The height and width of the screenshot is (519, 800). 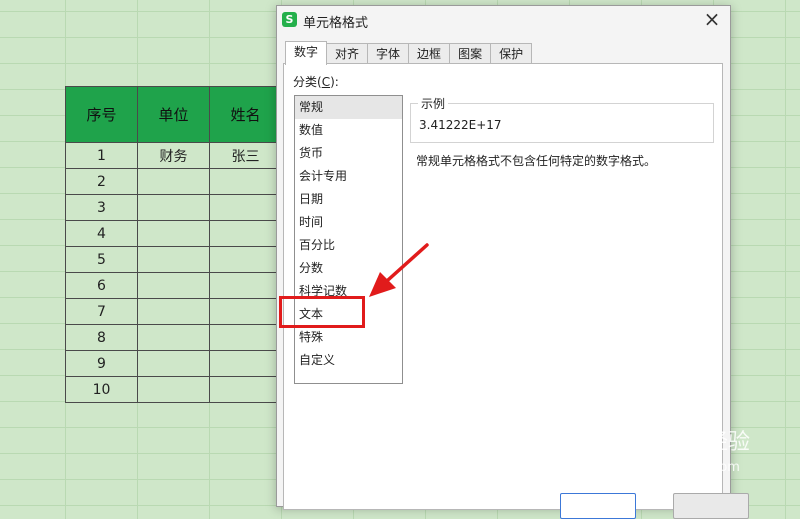 What do you see at coordinates (101, 207) in the screenshot?
I see `table-cell: 3` at bounding box center [101, 207].